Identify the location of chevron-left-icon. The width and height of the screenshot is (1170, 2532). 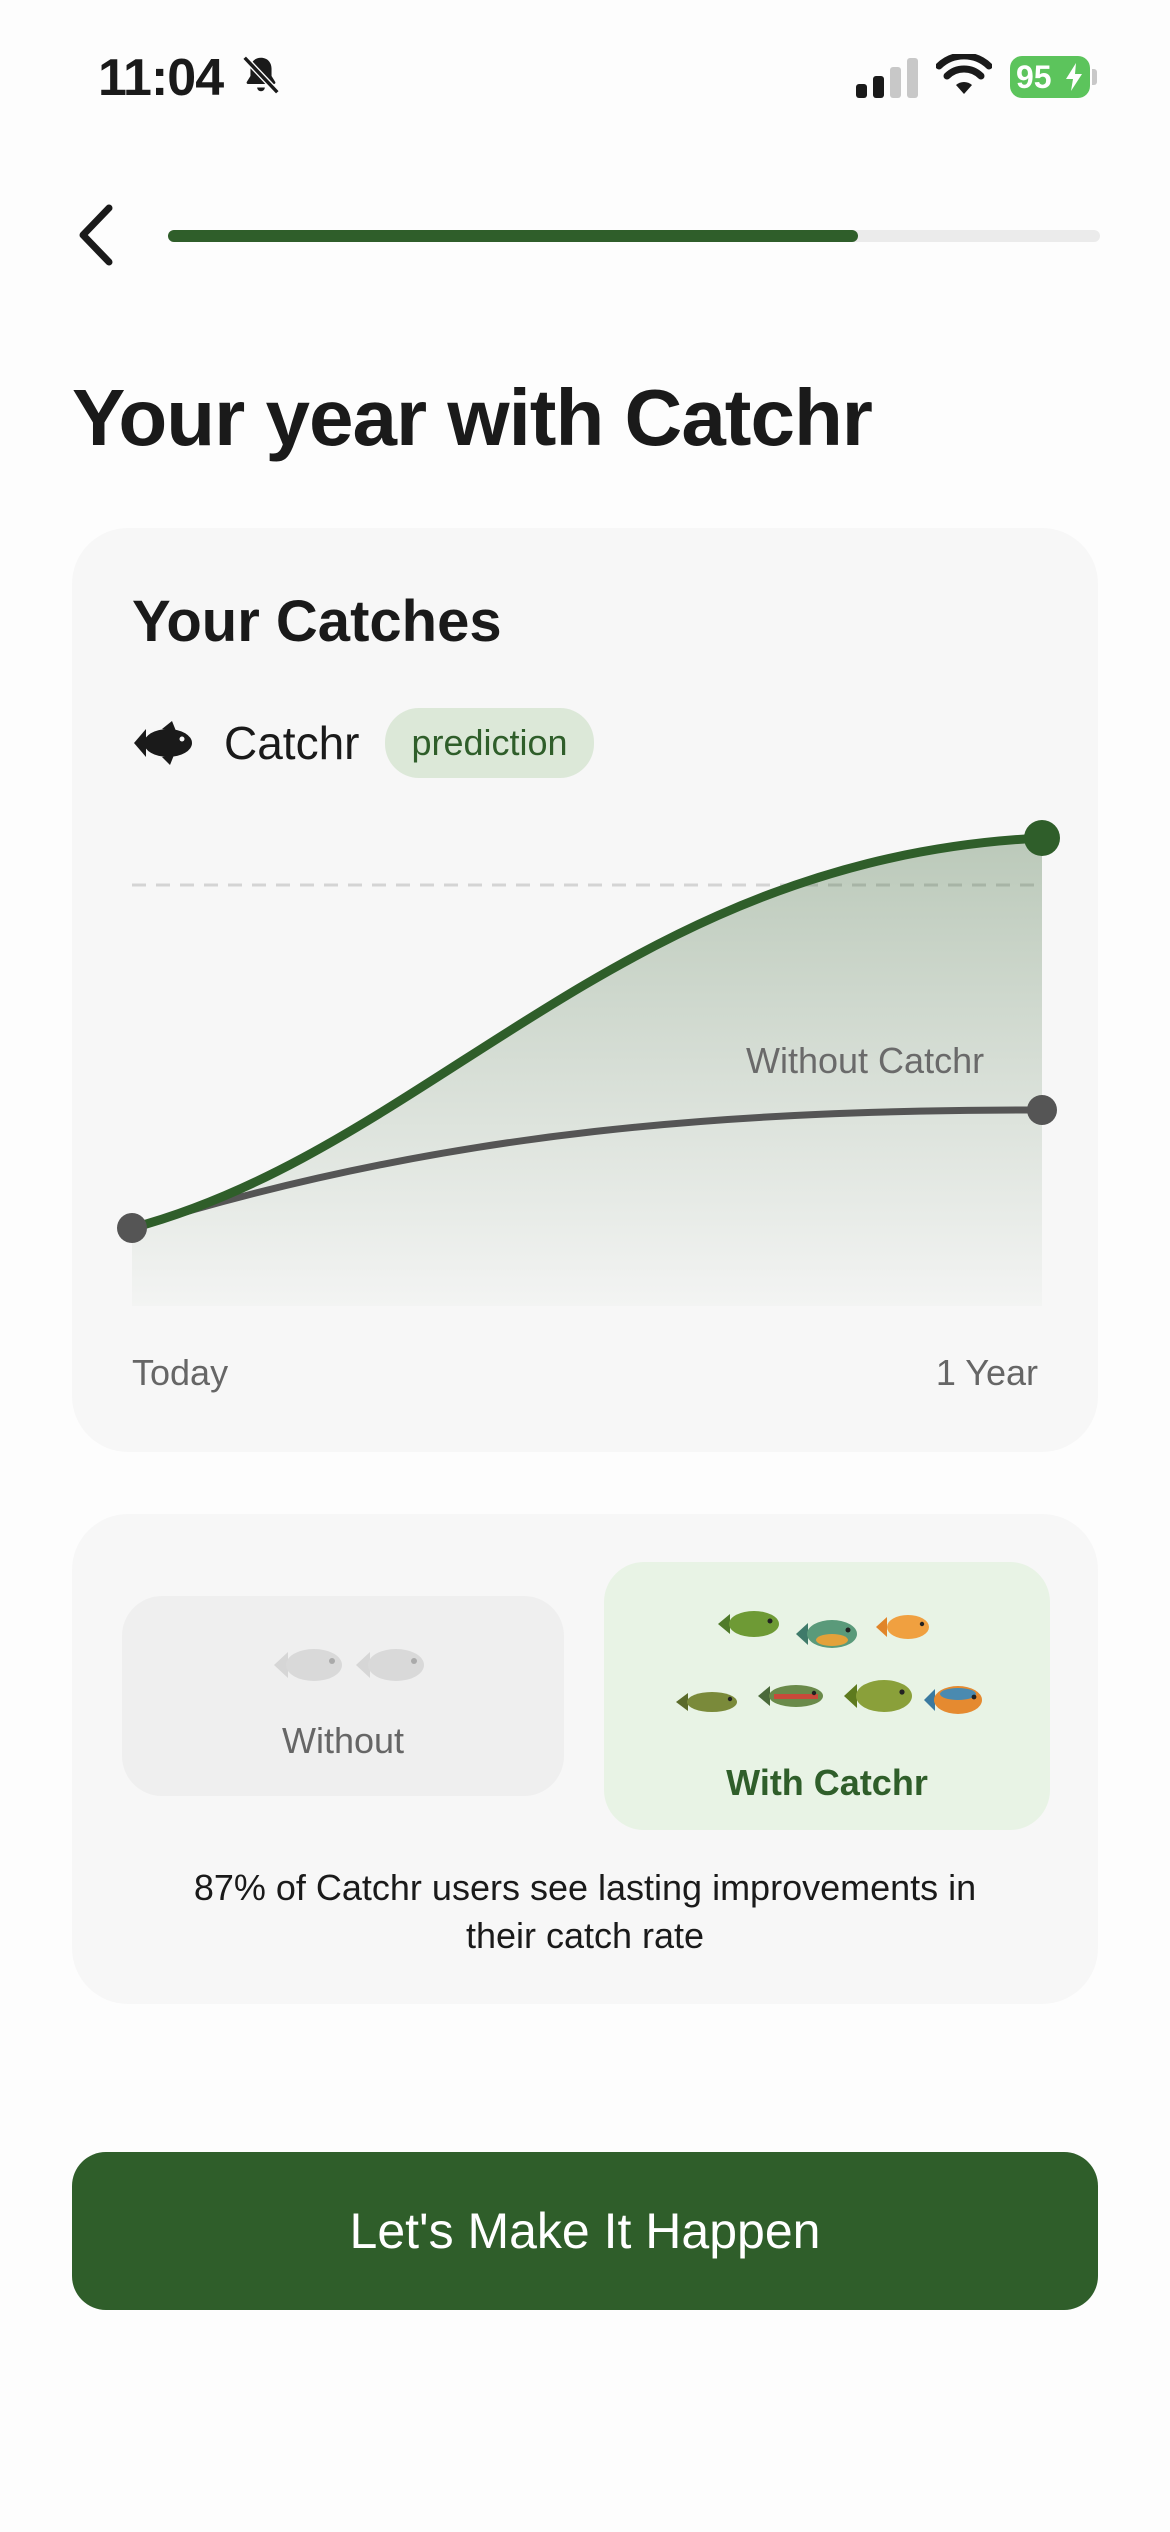
(96, 235).